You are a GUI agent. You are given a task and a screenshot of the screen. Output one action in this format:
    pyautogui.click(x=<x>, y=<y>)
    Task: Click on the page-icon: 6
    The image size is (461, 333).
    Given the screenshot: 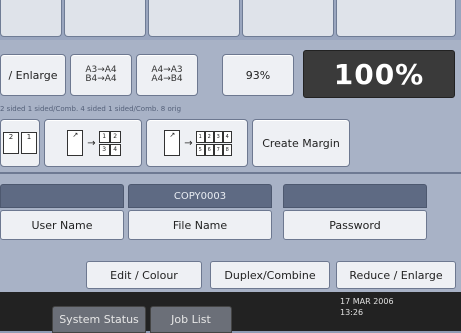 What is the action you would take?
    pyautogui.click(x=209, y=149)
    